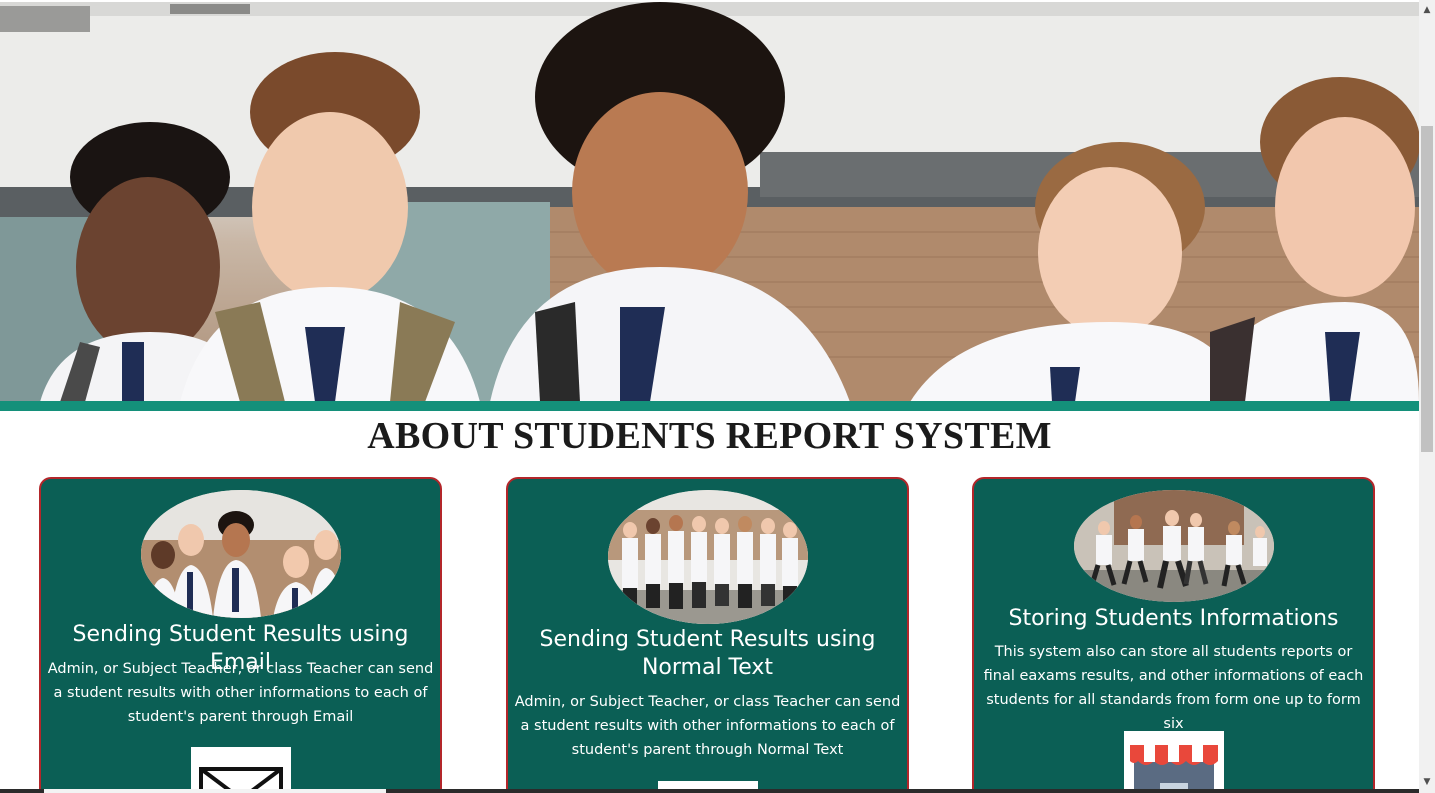 Image resolution: width=1435 pixels, height=793 pixels. I want to click on students-standing-photo, so click(707, 557).